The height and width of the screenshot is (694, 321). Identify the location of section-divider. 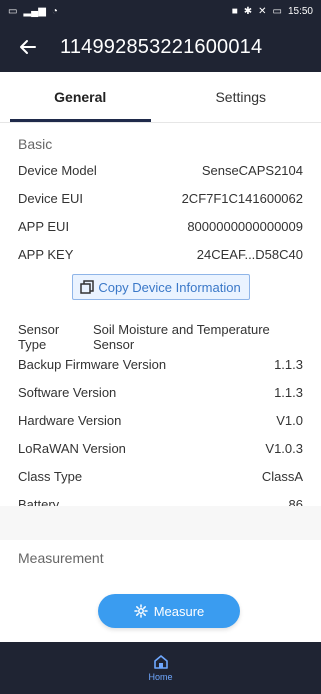
(160, 523).